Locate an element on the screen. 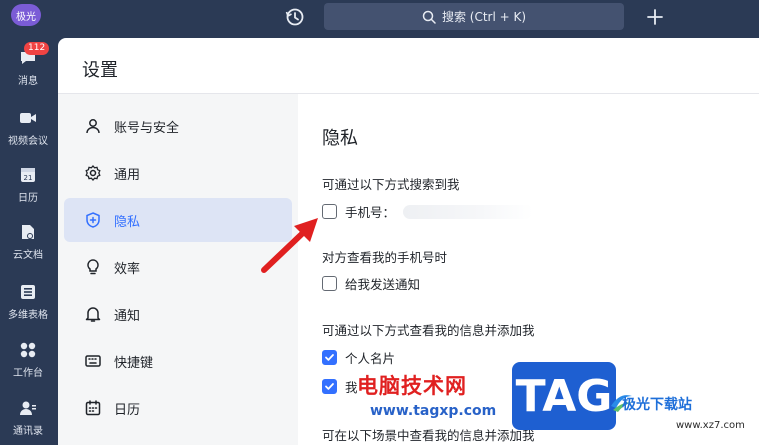 The width and height of the screenshot is (759, 445). blurred-phone-number is located at coordinates (468, 211).